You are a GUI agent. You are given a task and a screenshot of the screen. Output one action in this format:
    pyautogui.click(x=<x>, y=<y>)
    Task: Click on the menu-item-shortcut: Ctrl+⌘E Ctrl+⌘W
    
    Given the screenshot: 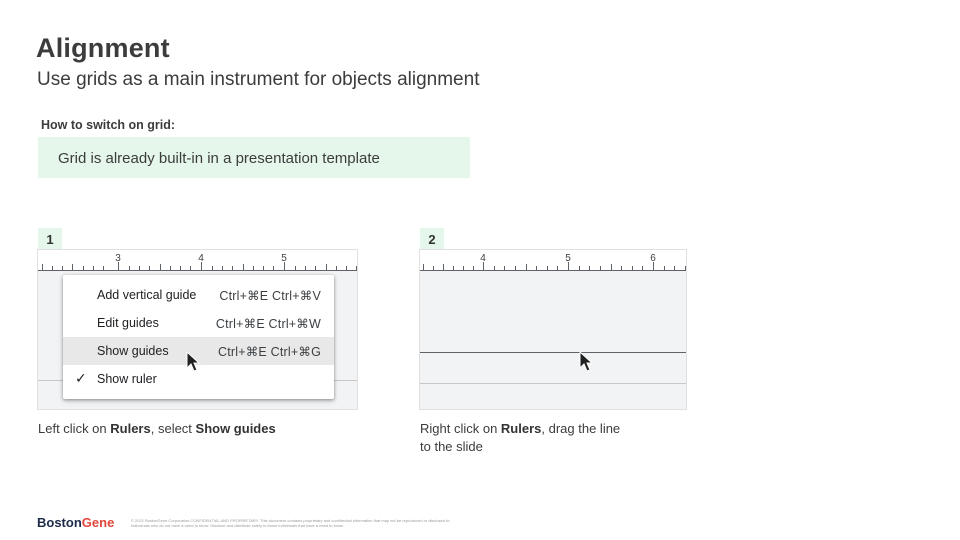 What is the action you would take?
    pyautogui.click(x=268, y=324)
    